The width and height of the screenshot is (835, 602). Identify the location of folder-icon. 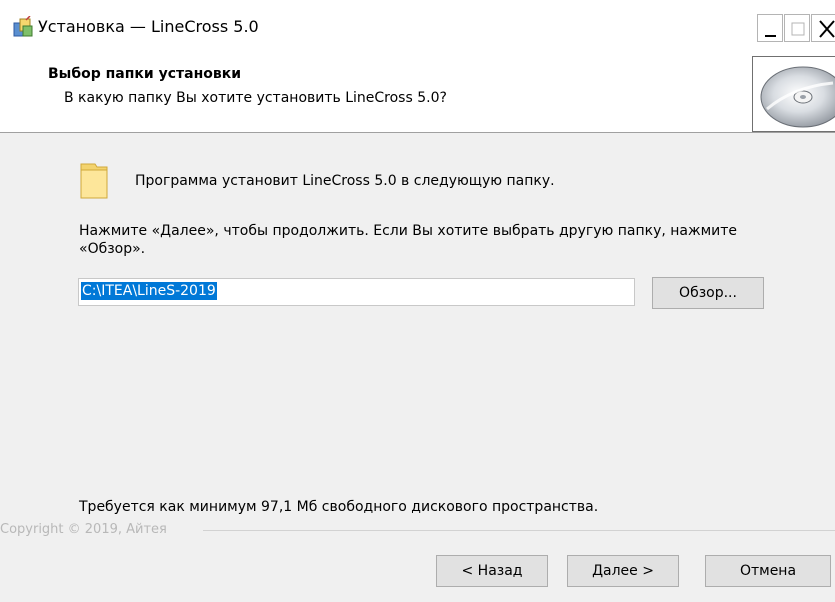
(94, 180).